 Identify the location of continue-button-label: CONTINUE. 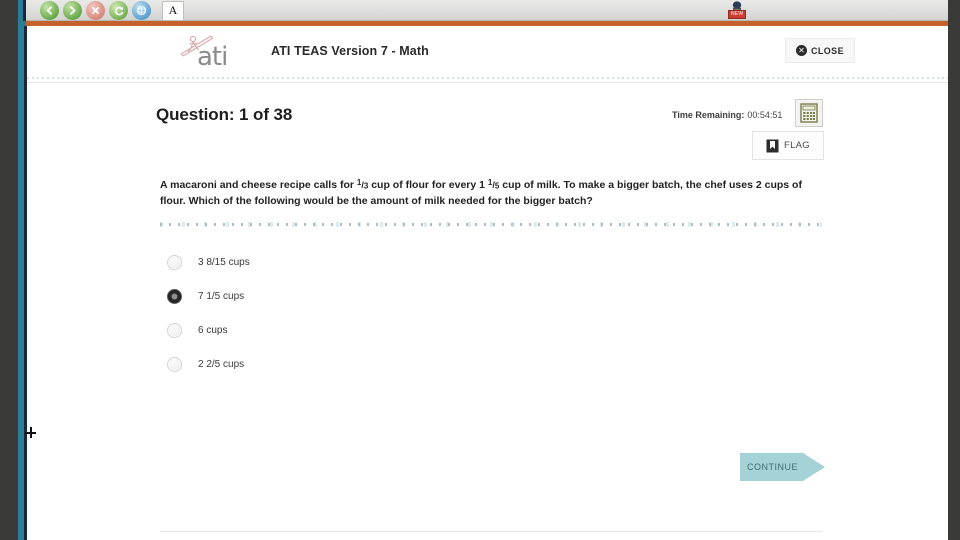
(772, 467).